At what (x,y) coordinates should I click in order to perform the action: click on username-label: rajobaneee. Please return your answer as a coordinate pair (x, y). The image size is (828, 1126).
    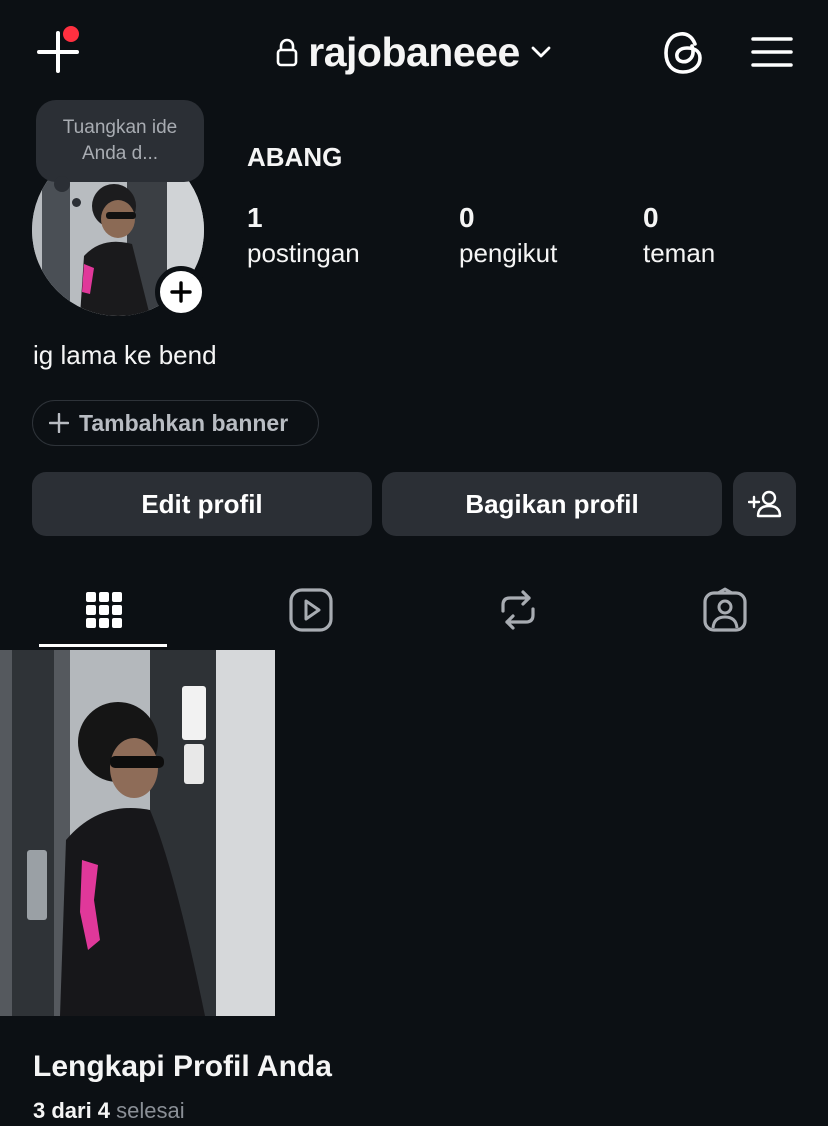
    Looking at the image, I should click on (414, 51).